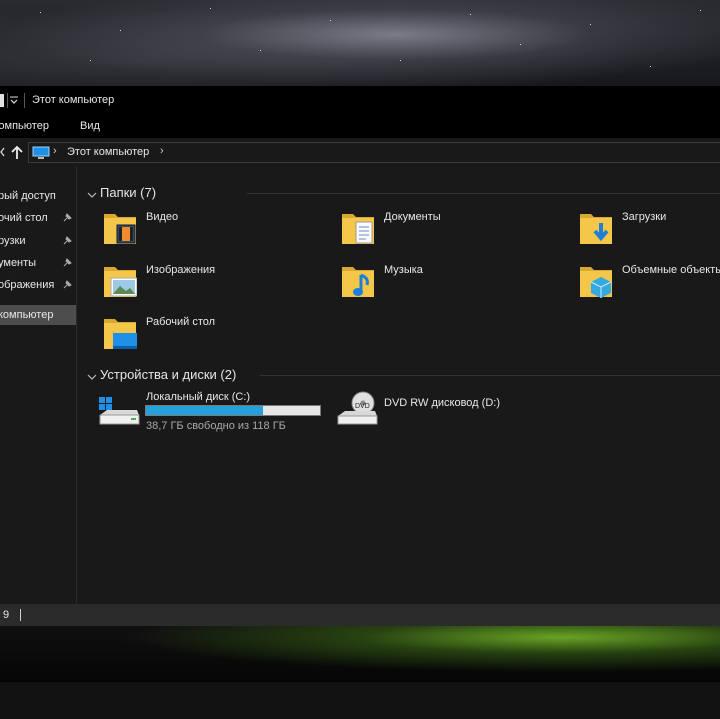 This screenshot has height=719, width=720. What do you see at coordinates (162, 217) in the screenshot?
I see `folder-label: Видео` at bounding box center [162, 217].